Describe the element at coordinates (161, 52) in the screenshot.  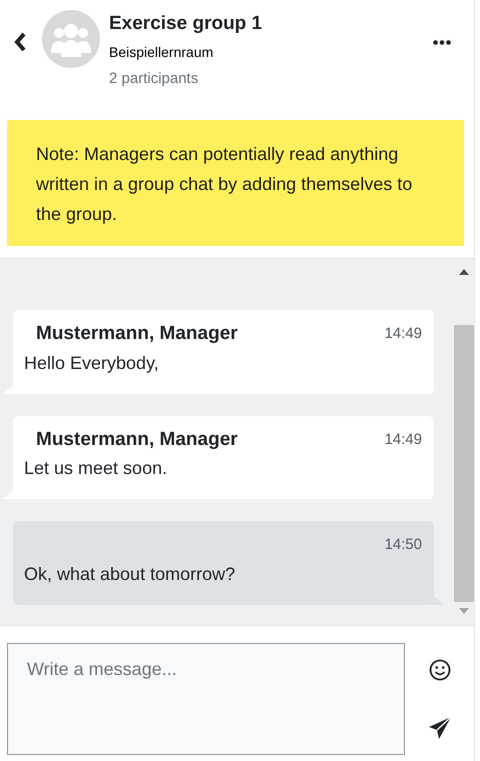
I see `course-name: Beispiellernraum` at that location.